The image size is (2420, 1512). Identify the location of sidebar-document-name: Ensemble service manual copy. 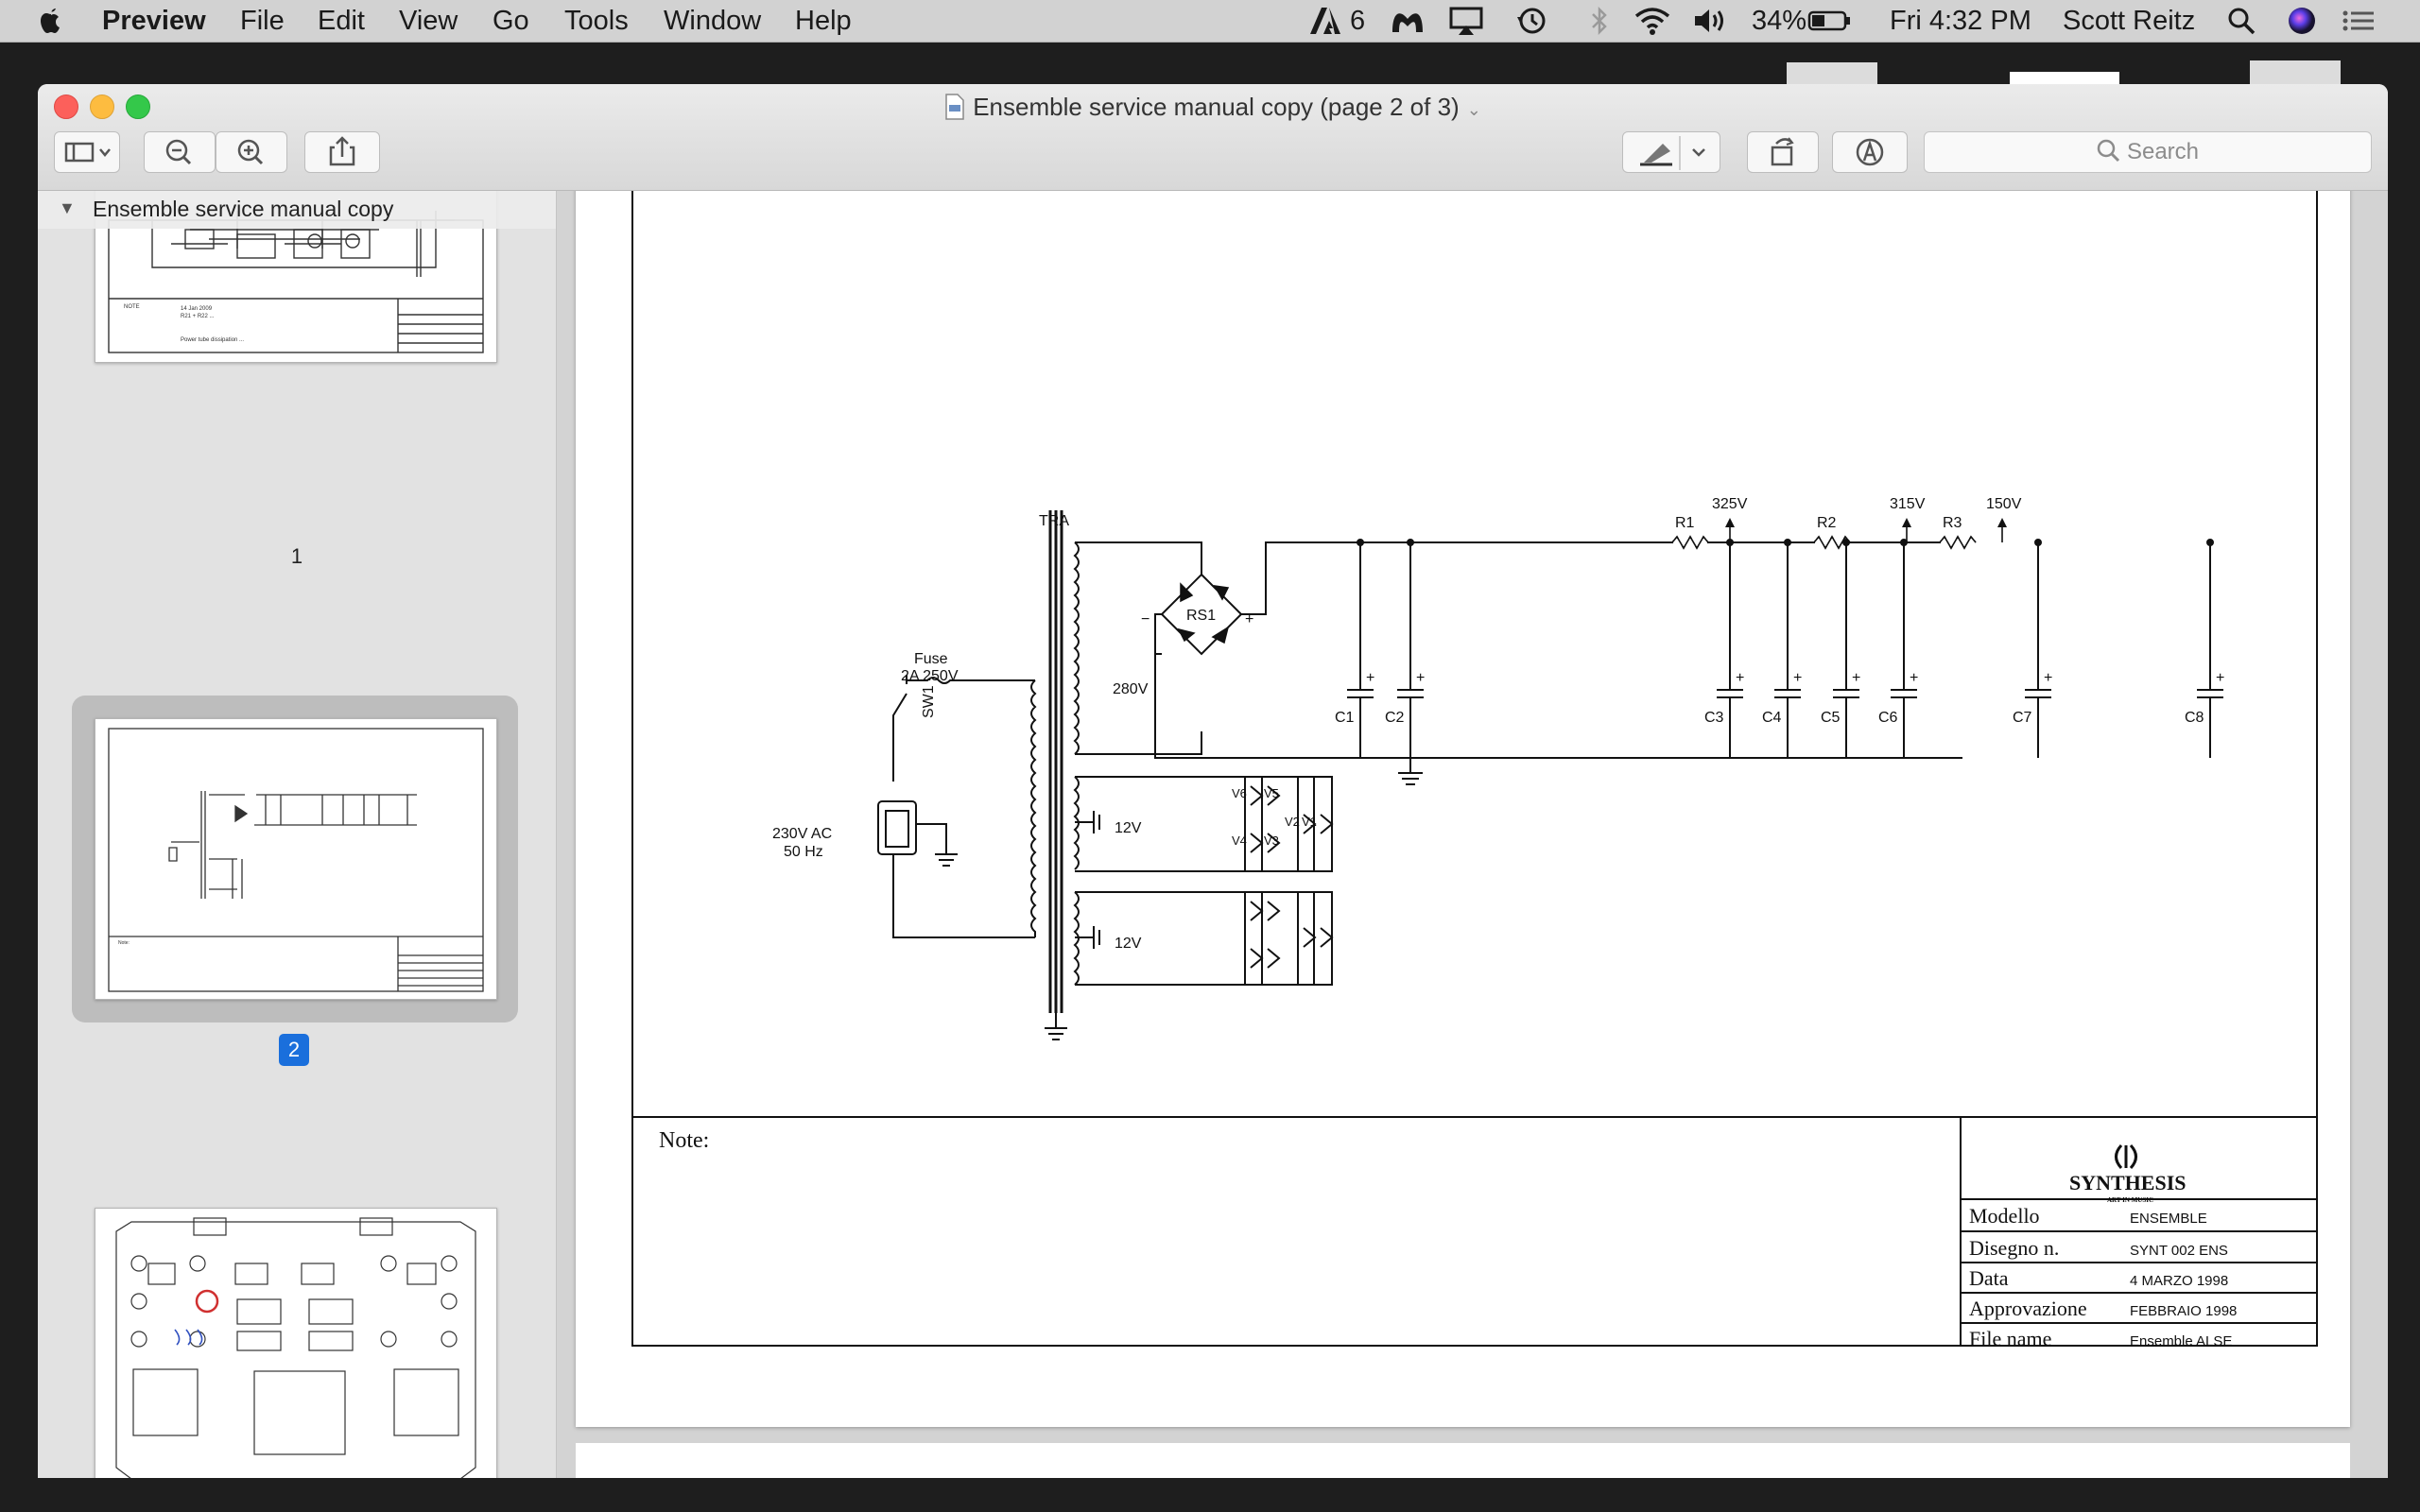
(243, 209).